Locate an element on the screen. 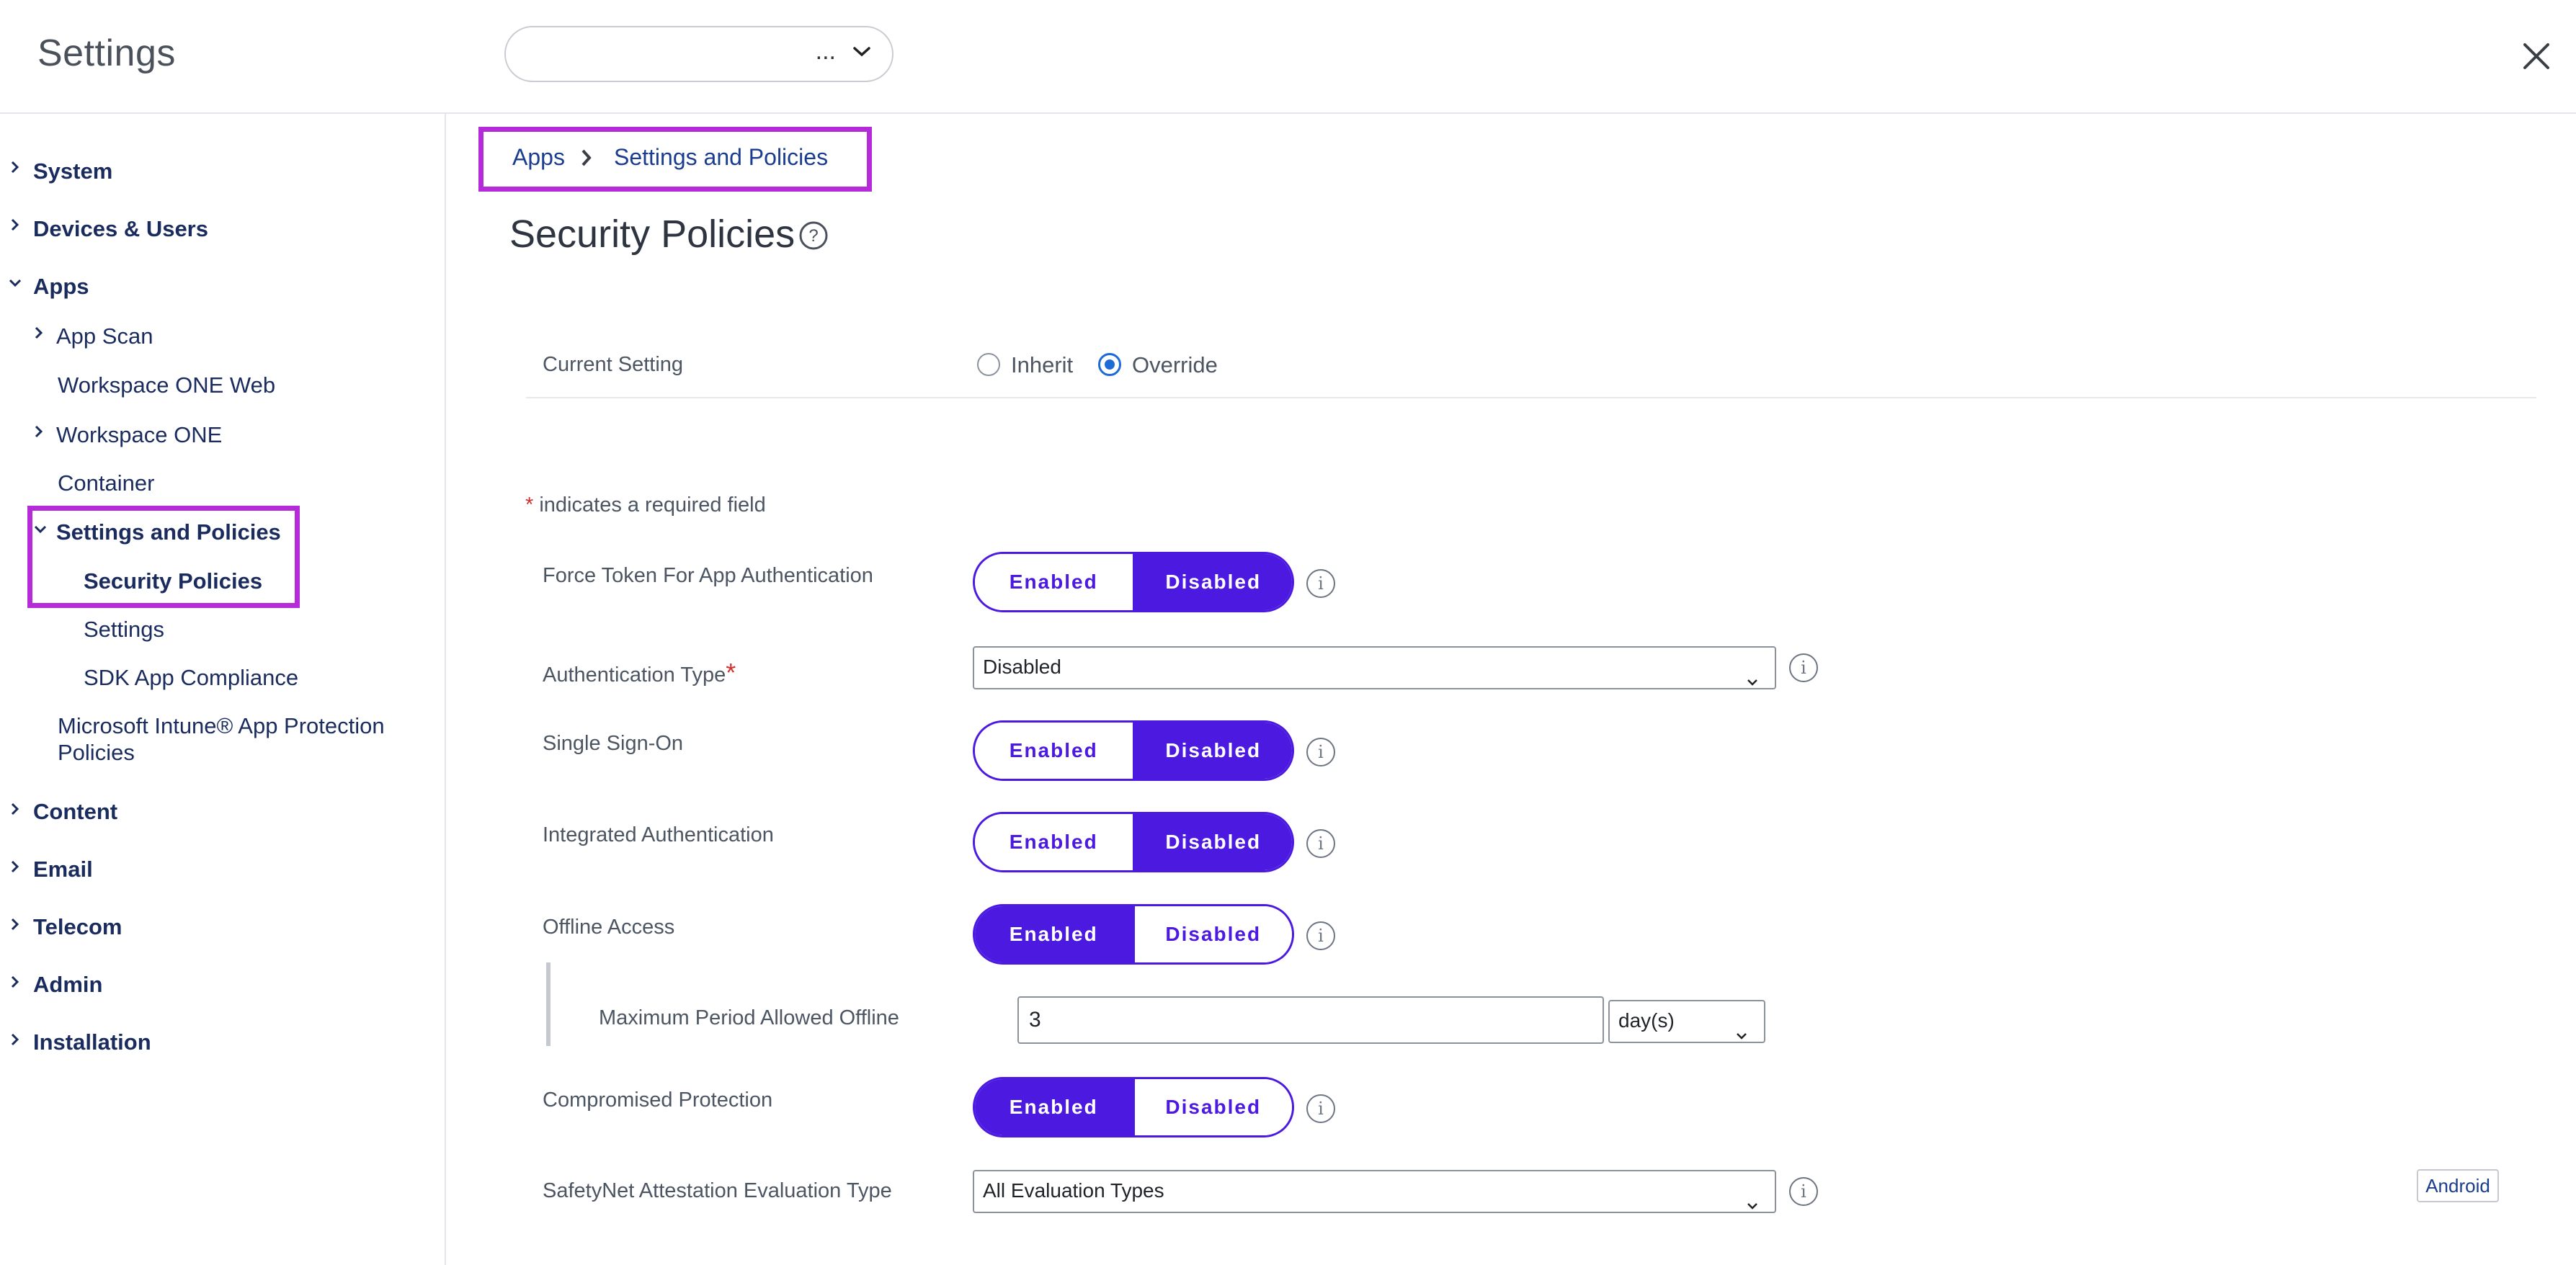 The height and width of the screenshot is (1265, 2576). app-title: Settings is located at coordinates (106, 53).